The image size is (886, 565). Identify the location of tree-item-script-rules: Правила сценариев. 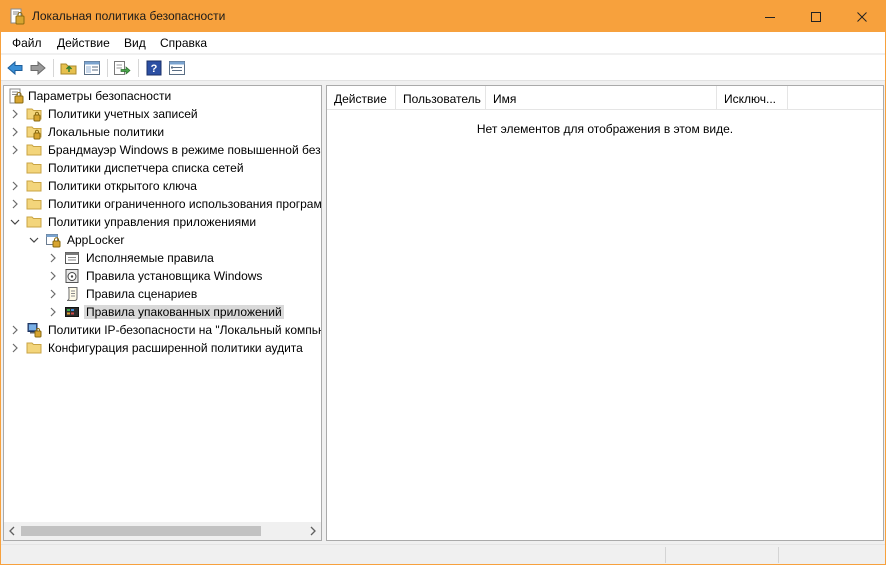
(162, 294).